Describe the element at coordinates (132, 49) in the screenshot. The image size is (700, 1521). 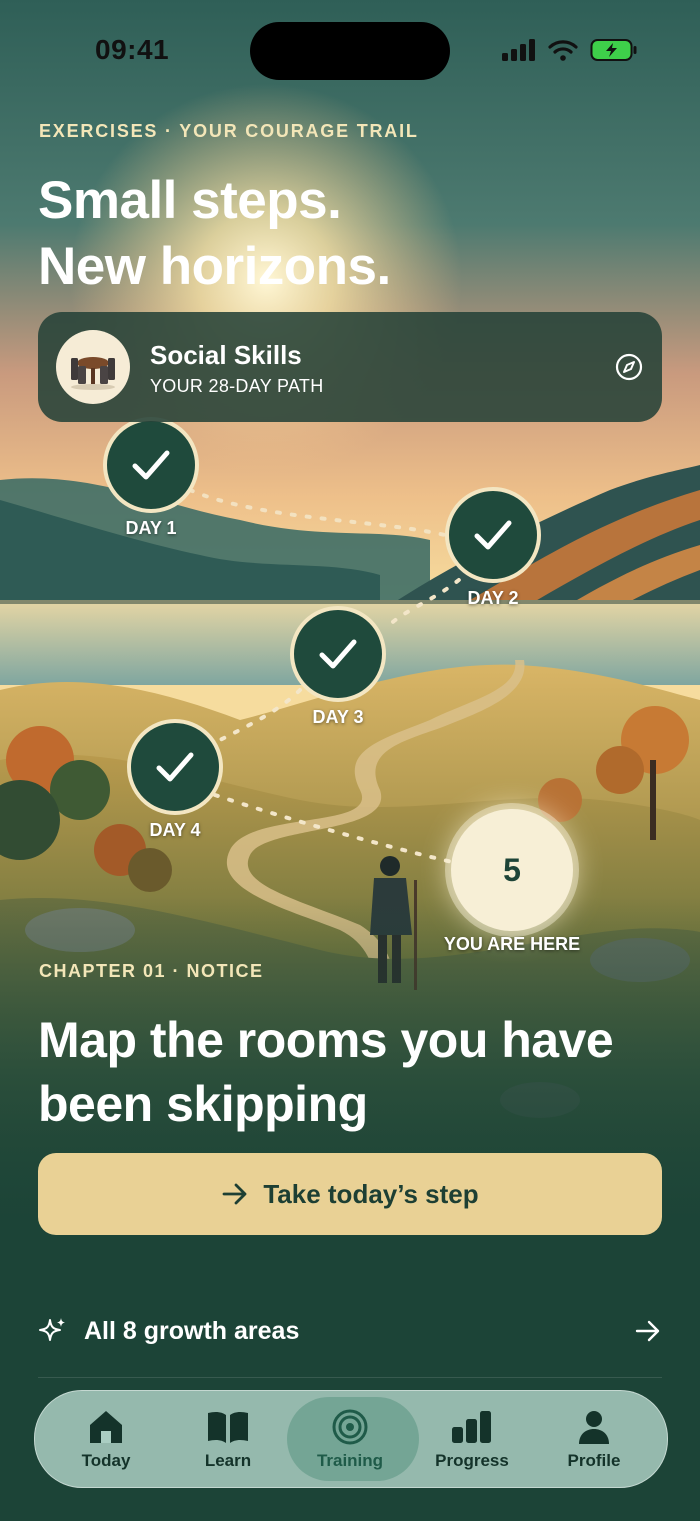
I see `status-time: 09:41` at that location.